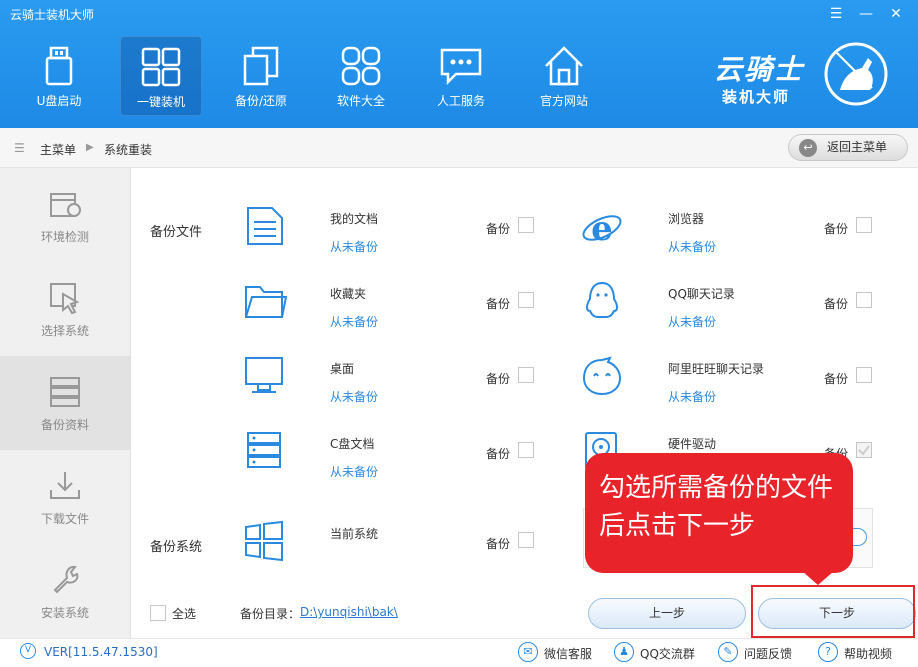 This screenshot has width=918, height=667. I want to click on sidebar-label: 下载文件, so click(64, 519).